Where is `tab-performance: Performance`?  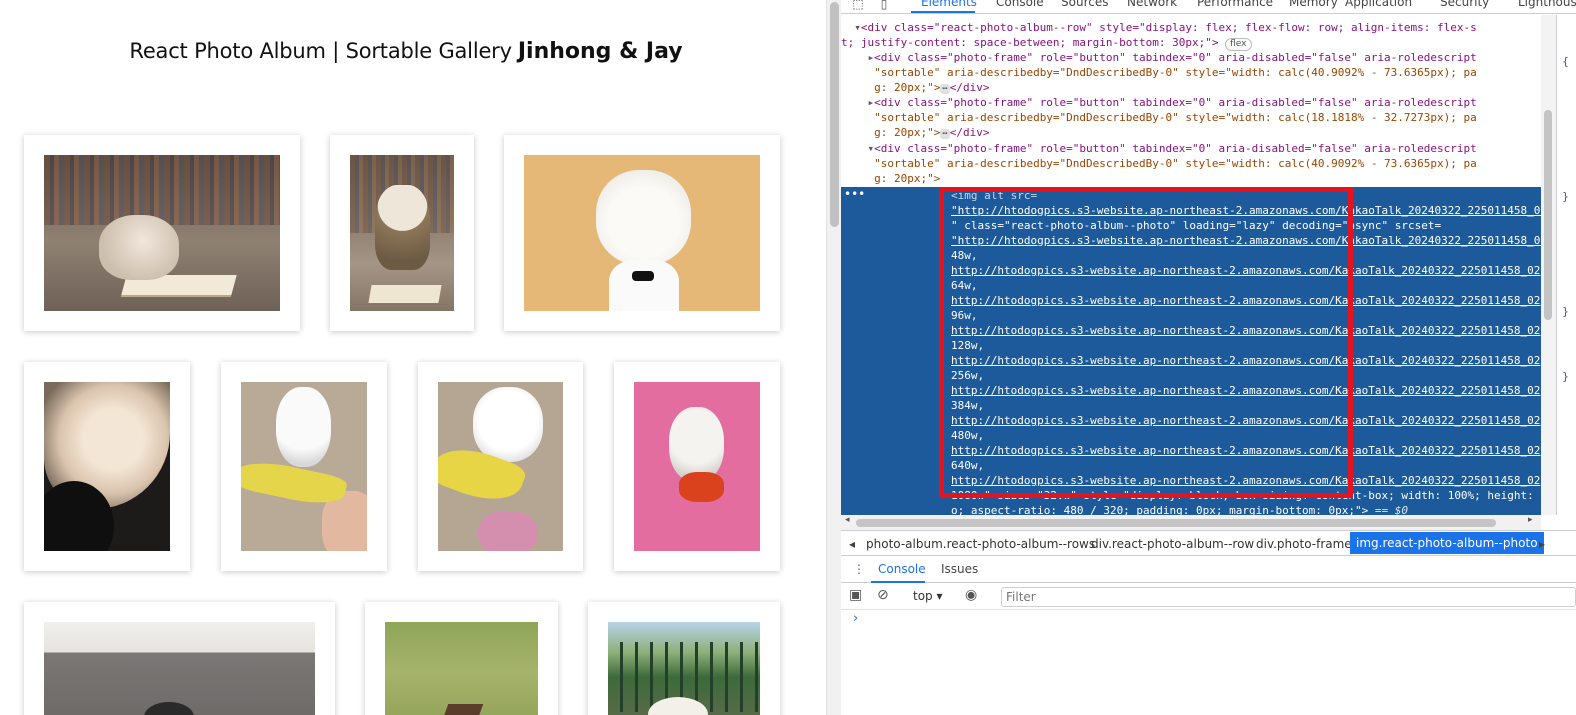
tab-performance: Performance is located at coordinates (1235, 4).